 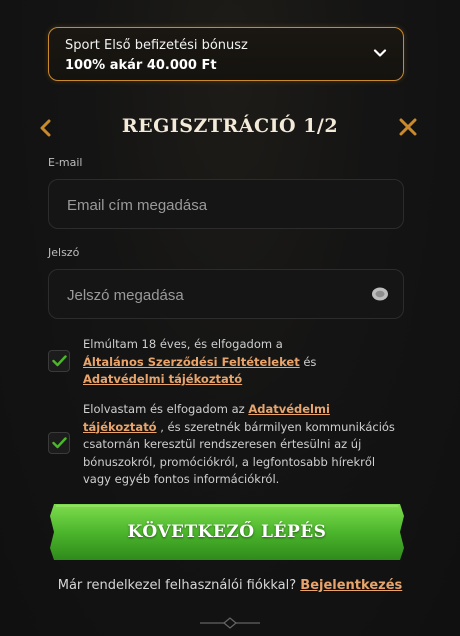 I want to click on marketing-checkbox, so click(x=59, y=443).